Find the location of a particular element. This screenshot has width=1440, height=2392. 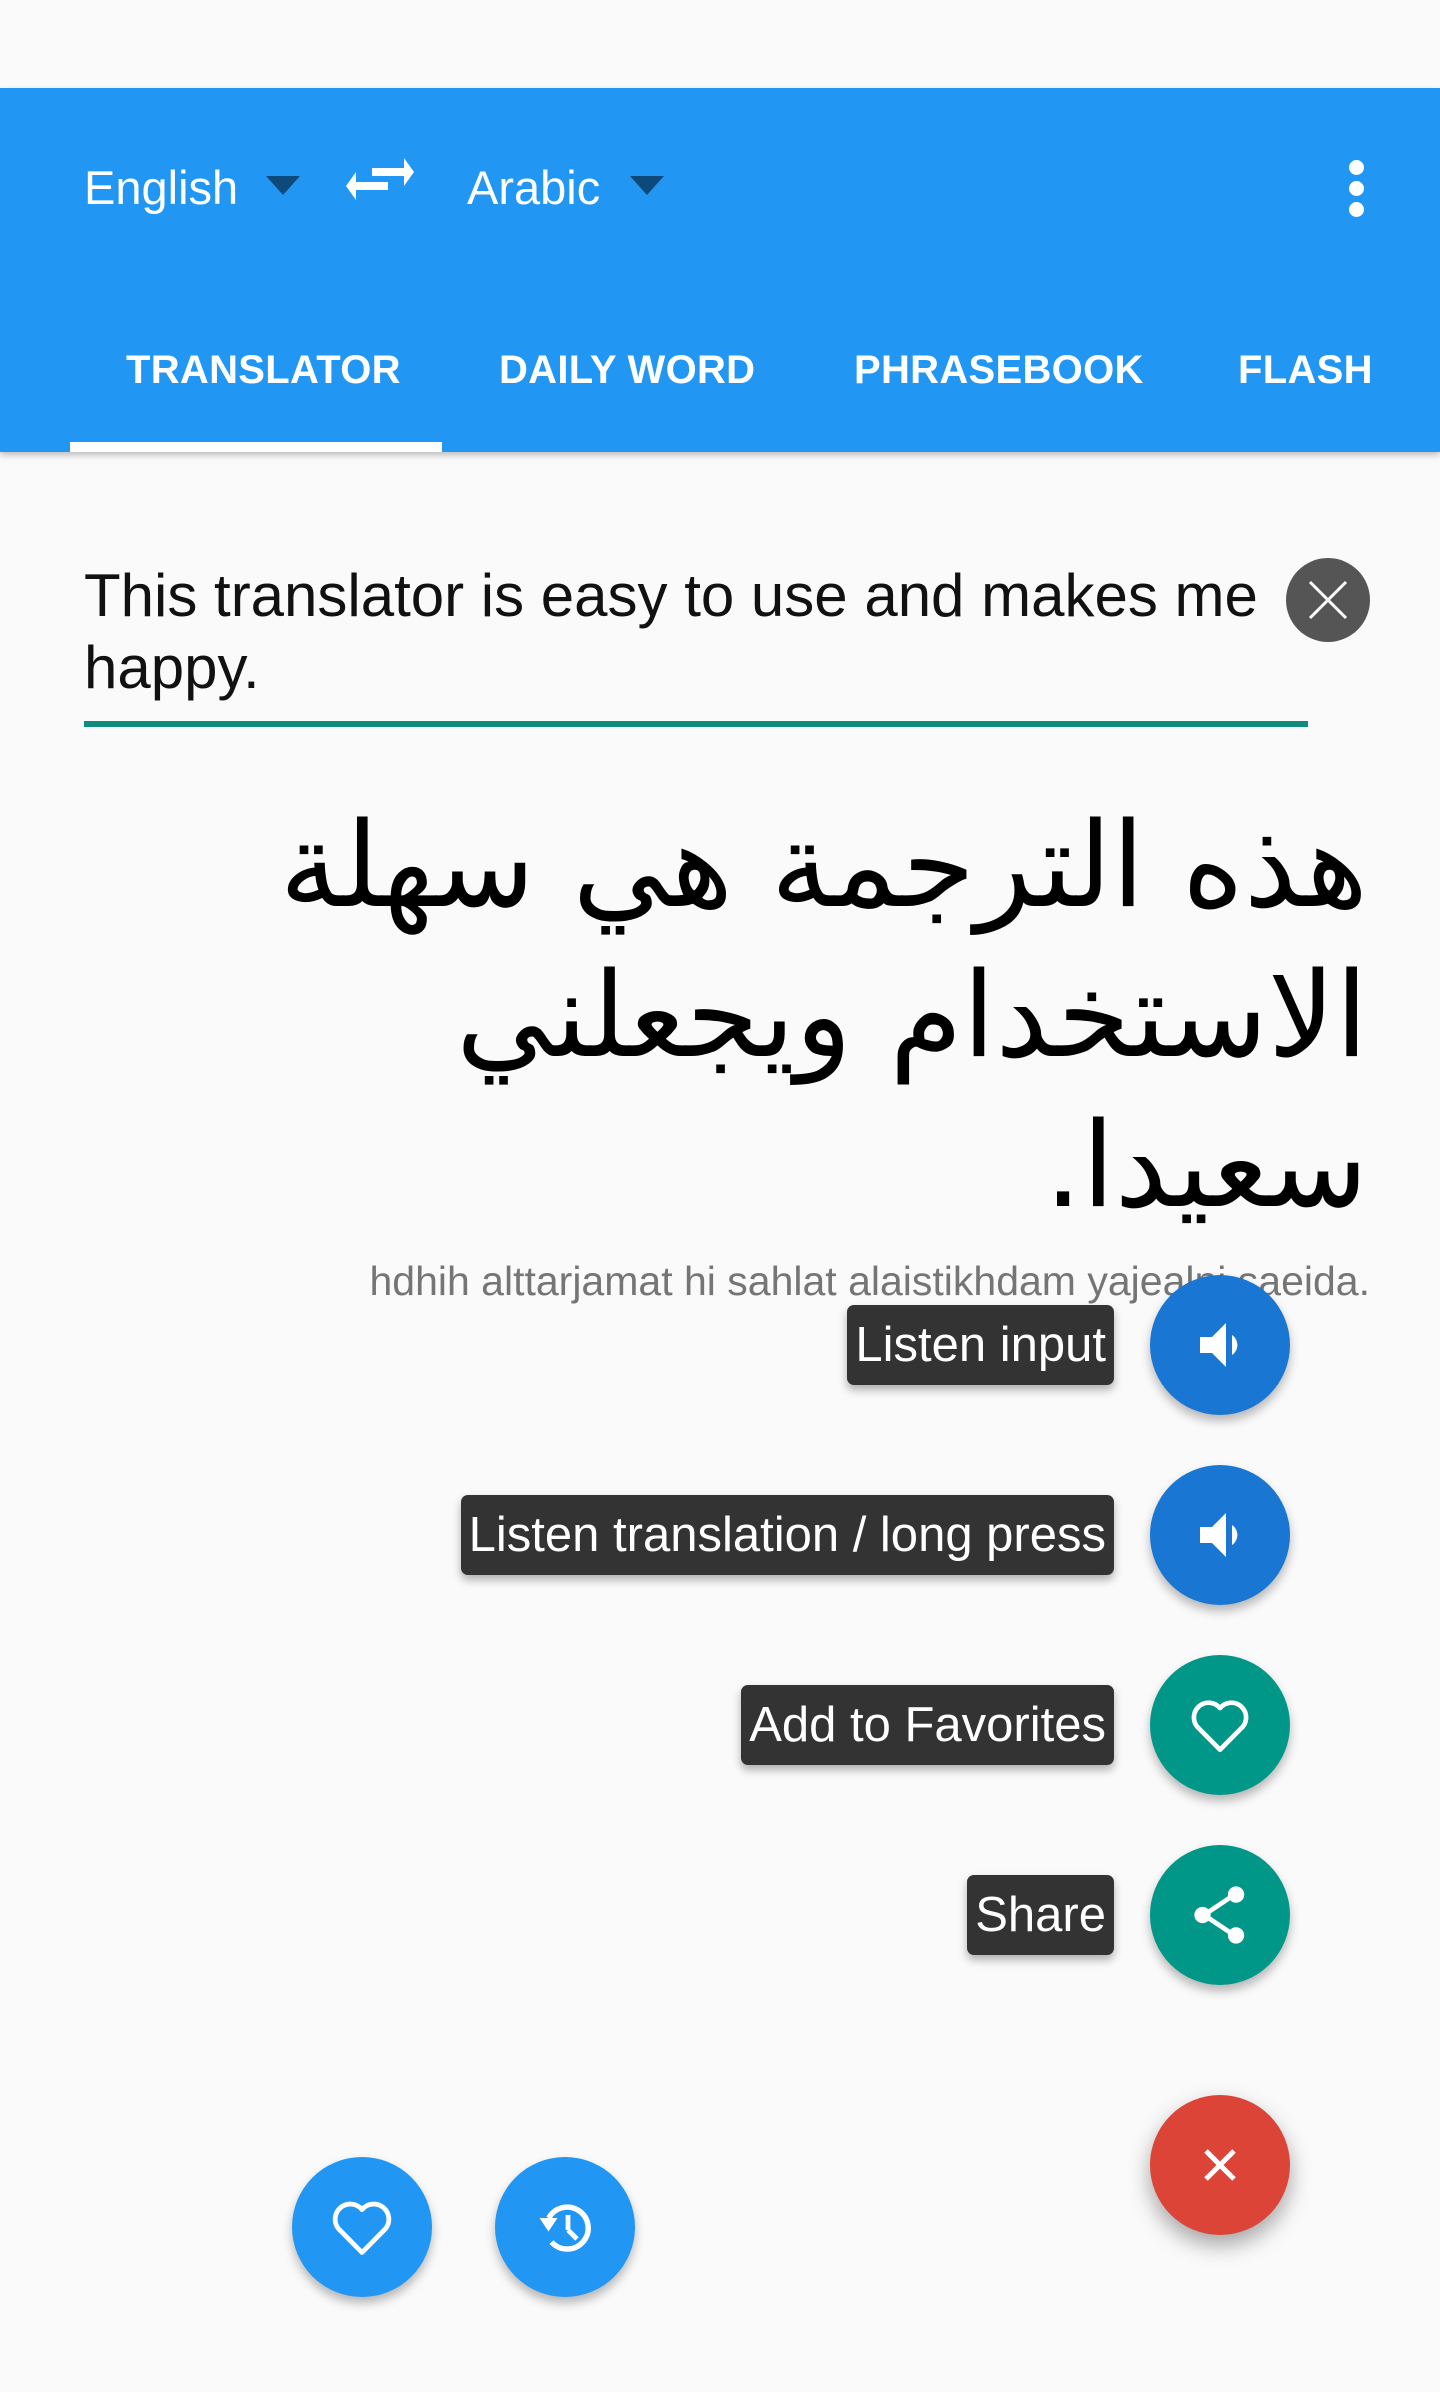

swap-horiz-icon is located at coordinates (380, 179).